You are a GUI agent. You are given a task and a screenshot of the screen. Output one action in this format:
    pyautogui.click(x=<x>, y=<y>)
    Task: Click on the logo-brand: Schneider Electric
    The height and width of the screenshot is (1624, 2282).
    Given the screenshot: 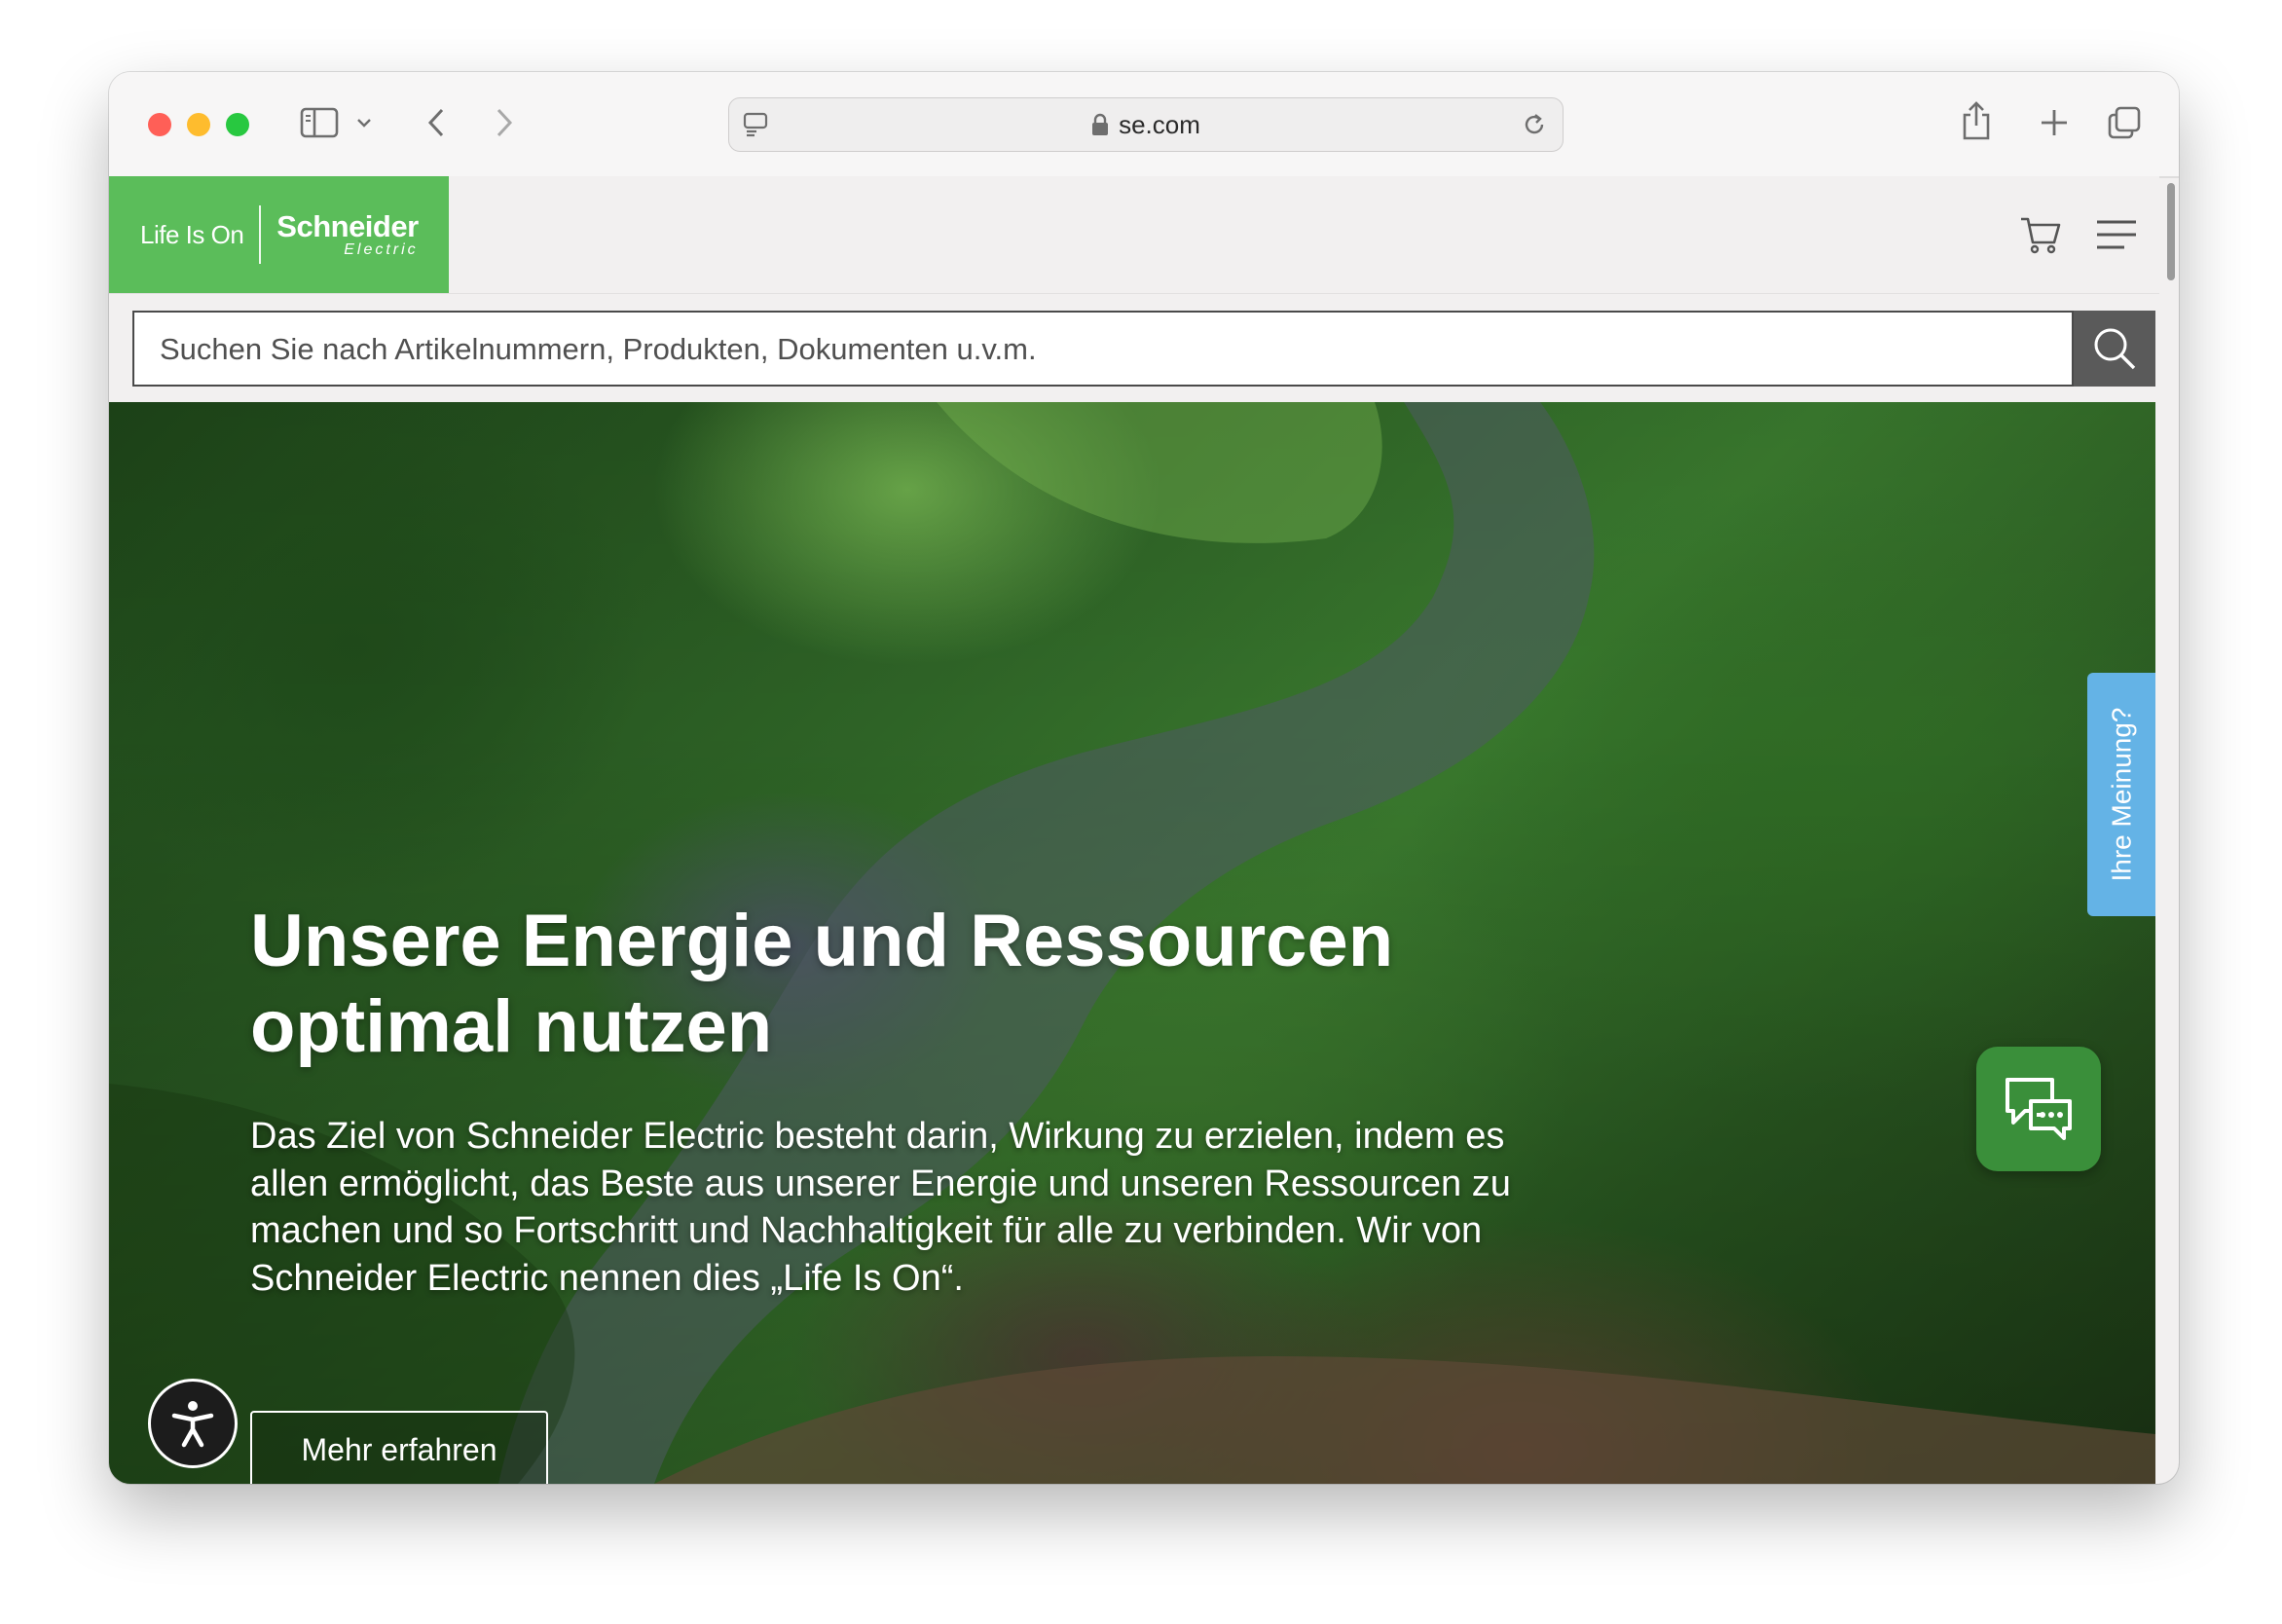 What is the action you would take?
    pyautogui.click(x=347, y=233)
    